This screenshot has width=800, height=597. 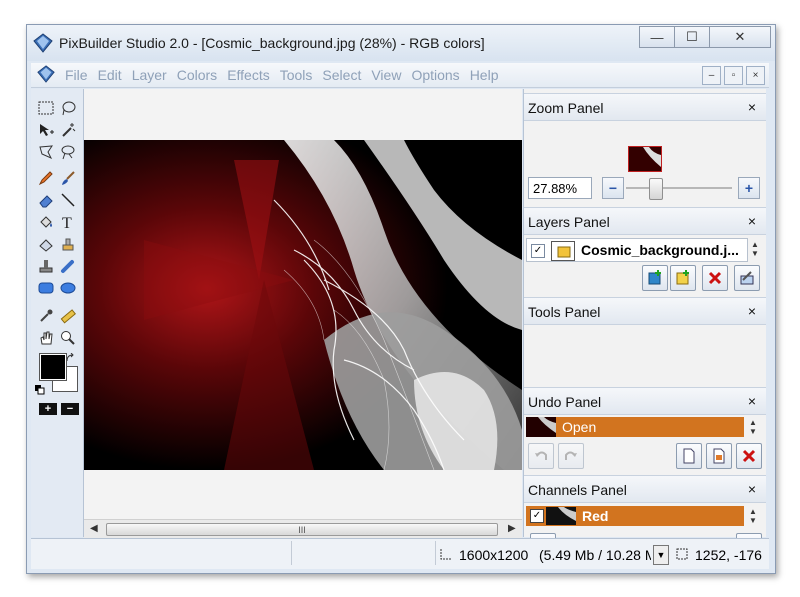 What do you see at coordinates (68, 130) in the screenshot?
I see `magic-wand-icon` at bounding box center [68, 130].